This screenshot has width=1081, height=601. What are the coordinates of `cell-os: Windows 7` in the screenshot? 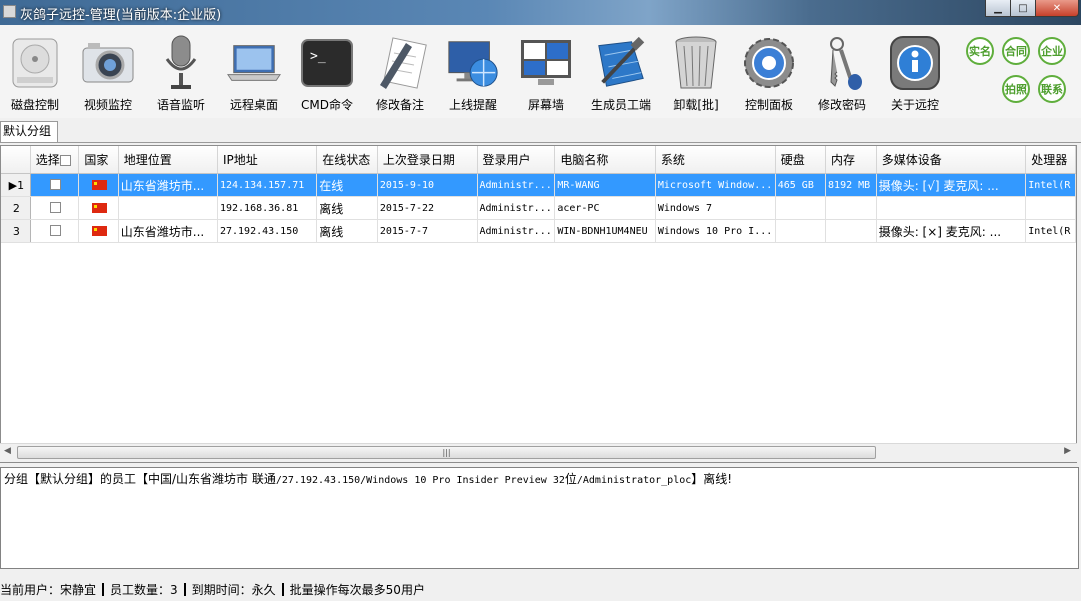 It's located at (715, 208).